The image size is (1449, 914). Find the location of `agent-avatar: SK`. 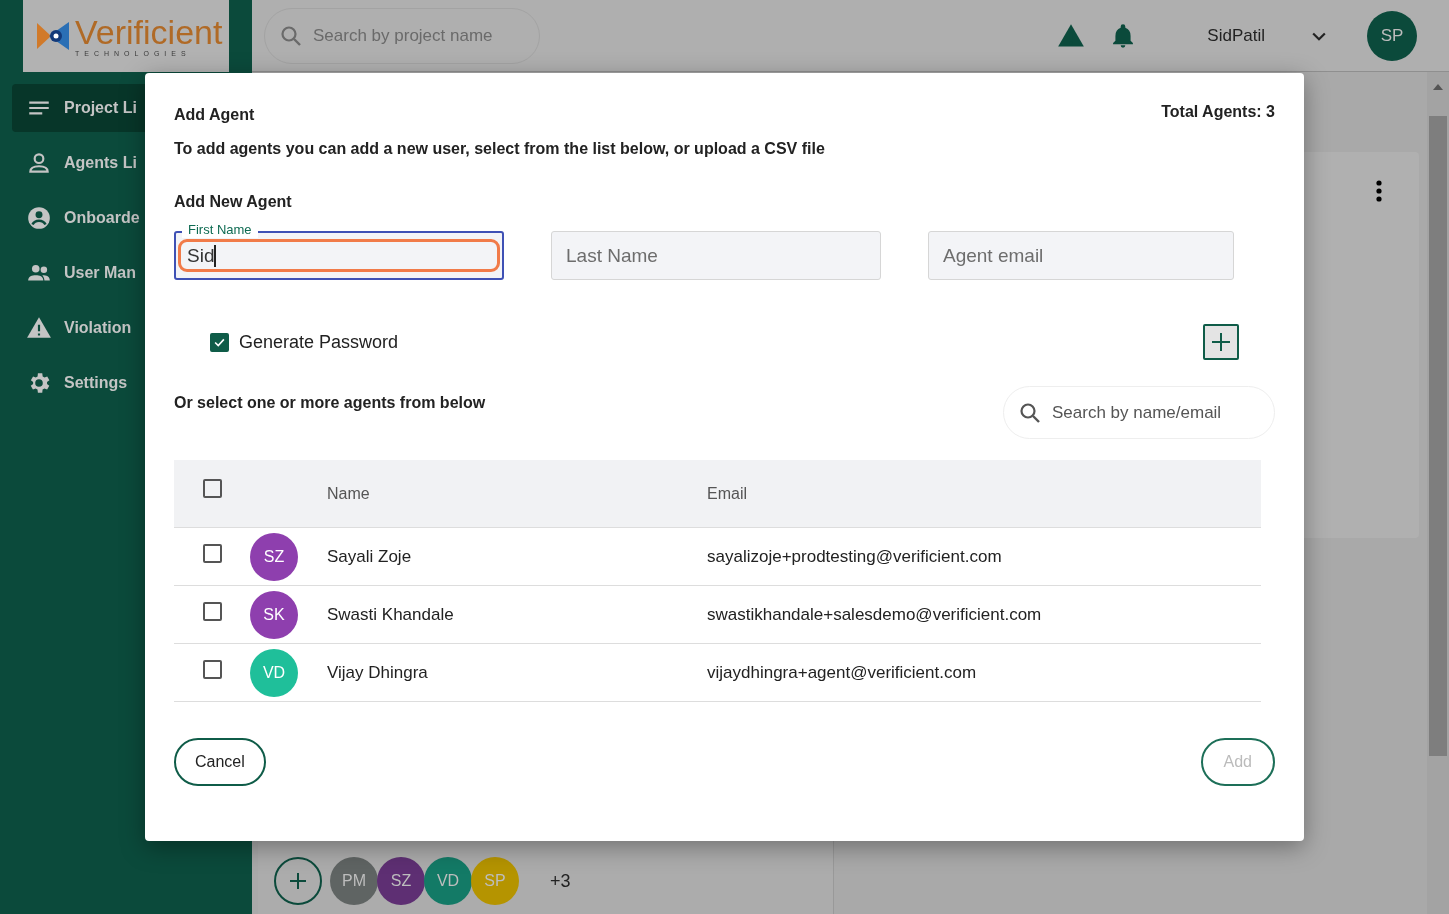

agent-avatar: SK is located at coordinates (274, 614).